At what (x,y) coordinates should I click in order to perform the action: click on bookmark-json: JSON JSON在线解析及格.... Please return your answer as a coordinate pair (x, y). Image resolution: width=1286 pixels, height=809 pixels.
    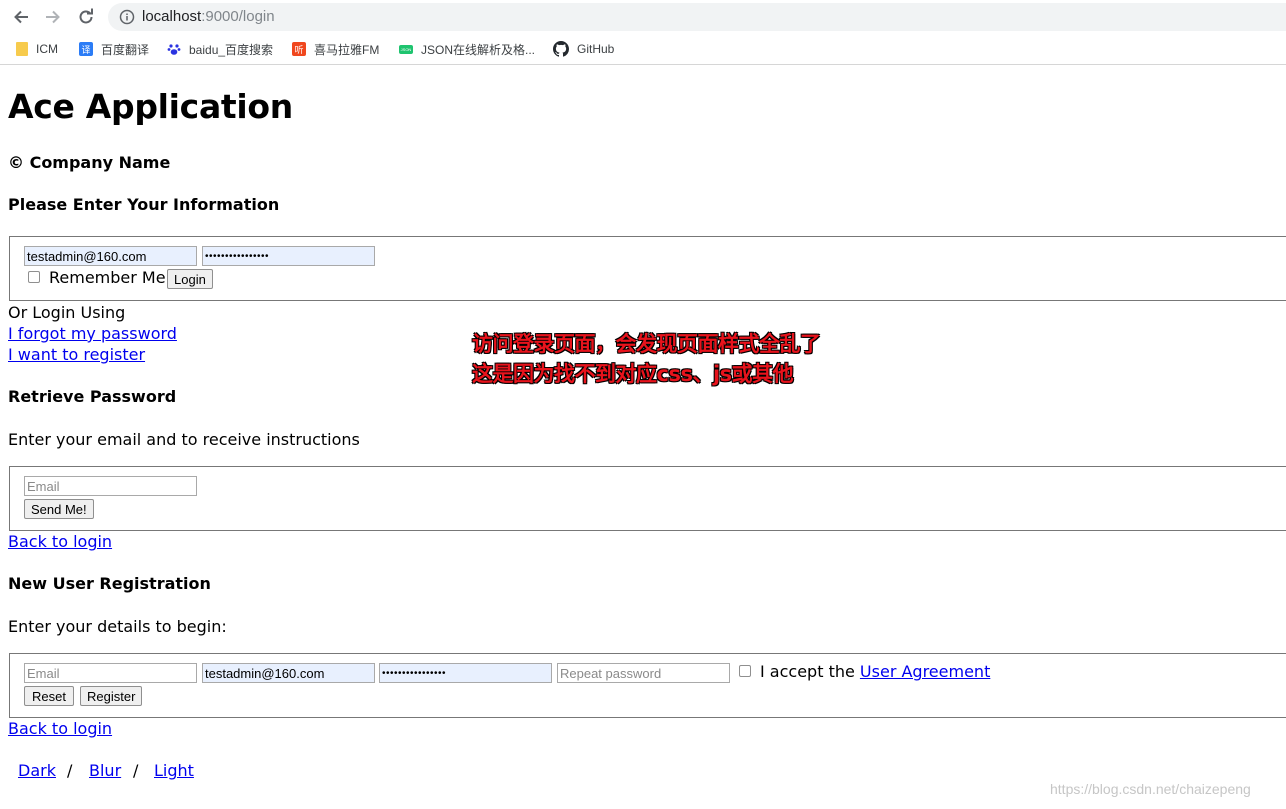
    Looking at the image, I should click on (467, 49).